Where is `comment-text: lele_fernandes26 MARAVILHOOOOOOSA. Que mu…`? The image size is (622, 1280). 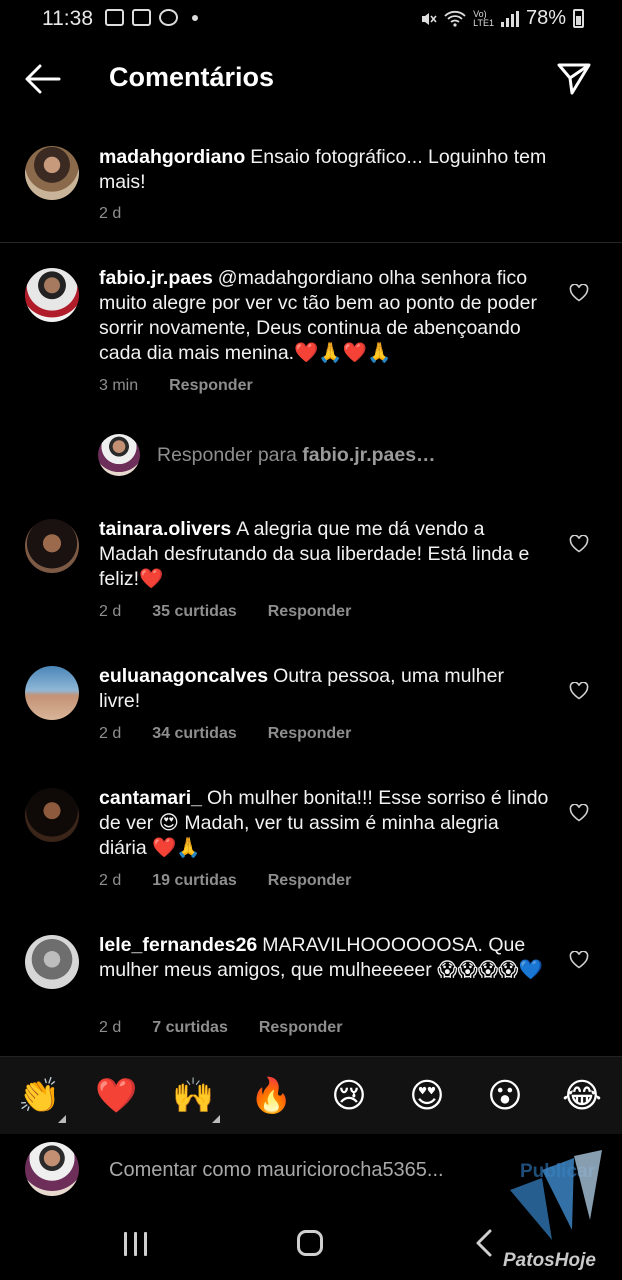 comment-text: lele_fernandes26 MARAVILHOOOOOOSA. Que mu… is located at coordinates (325, 958).